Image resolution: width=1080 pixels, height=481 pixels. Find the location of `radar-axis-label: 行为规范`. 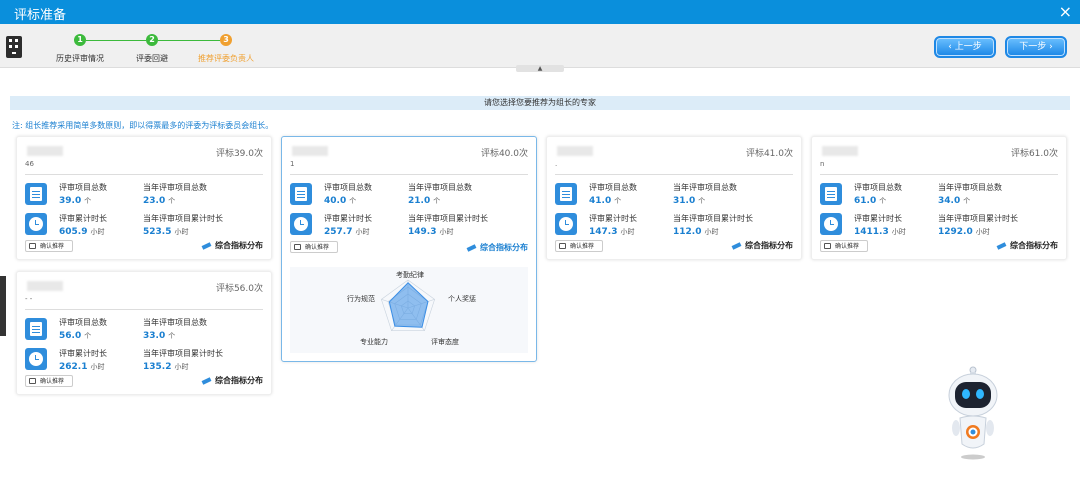

radar-axis-label: 行为规范 is located at coordinates (361, 299).